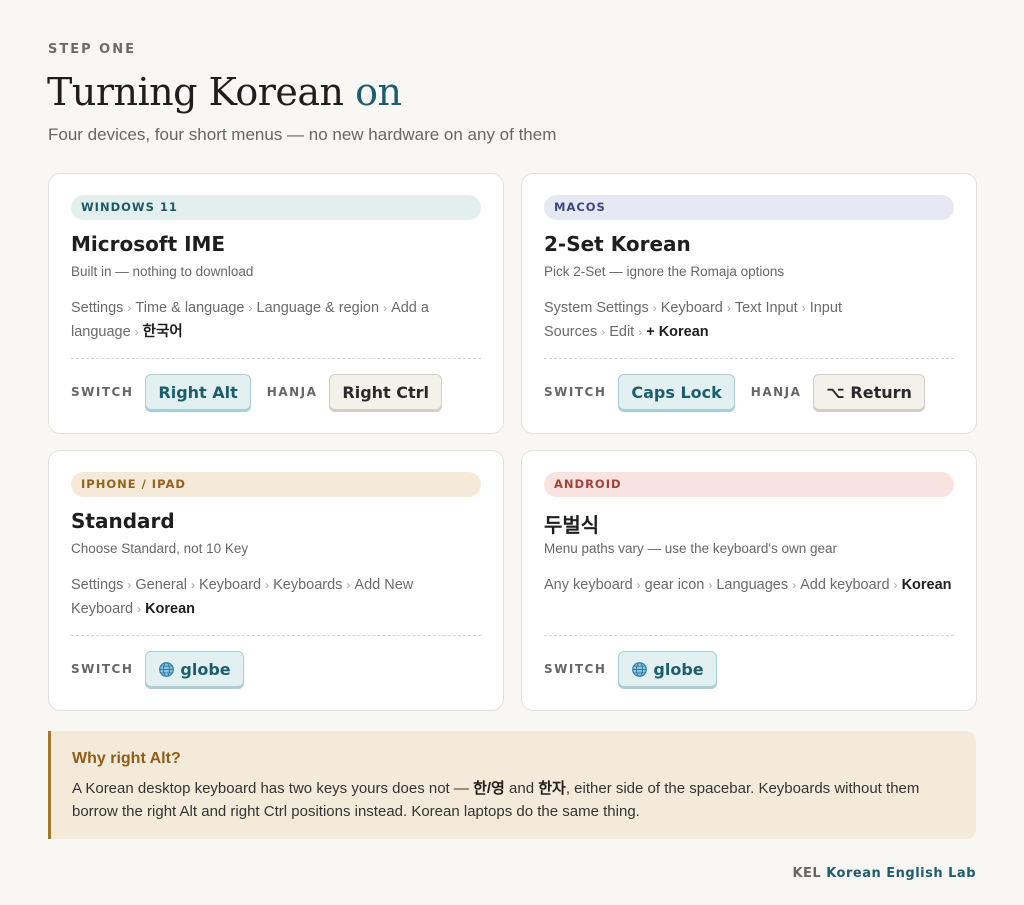  Describe the element at coordinates (148, 244) in the screenshot. I see `card-title: Microsoft IME` at that location.